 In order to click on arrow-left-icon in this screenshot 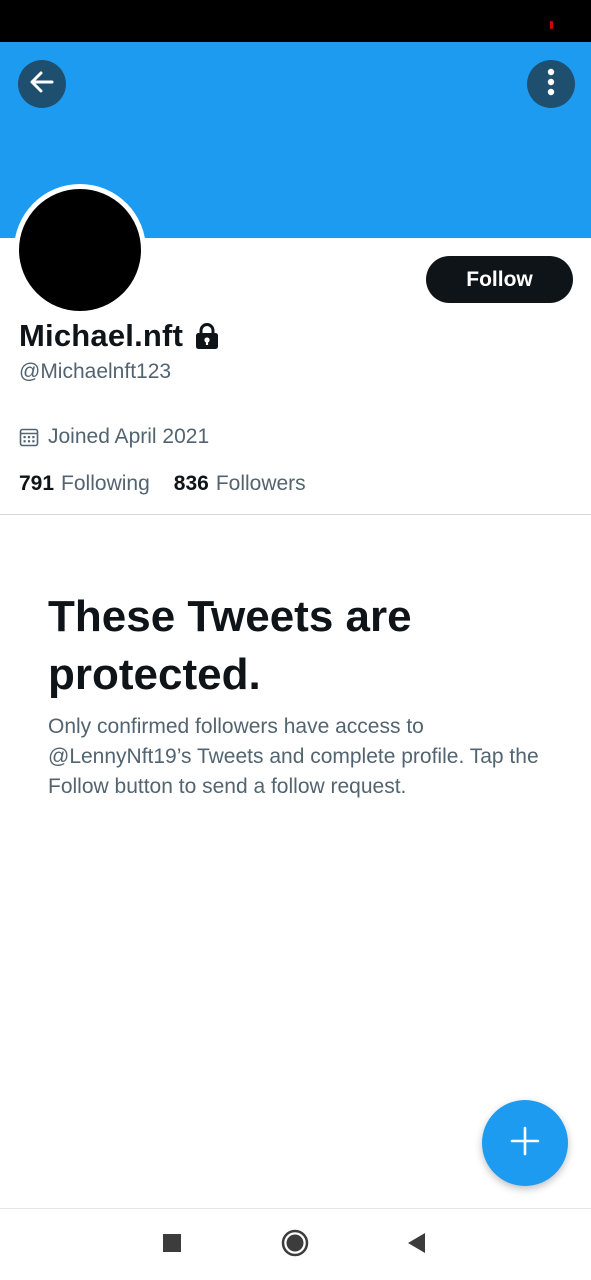, I will do `click(42, 84)`.